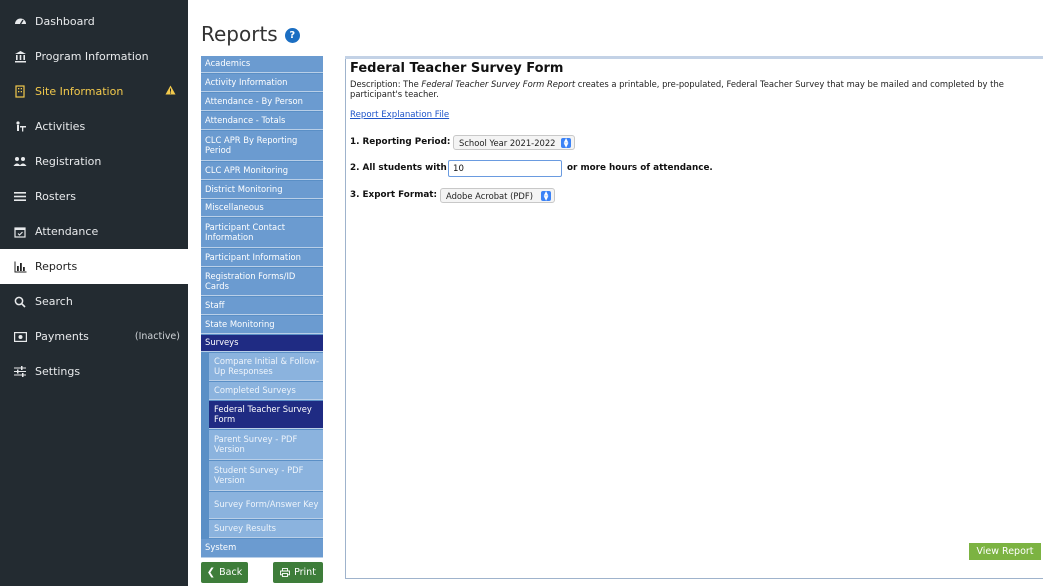 The image size is (1043, 586). What do you see at coordinates (20, 197) in the screenshot?
I see `list-icon` at bounding box center [20, 197].